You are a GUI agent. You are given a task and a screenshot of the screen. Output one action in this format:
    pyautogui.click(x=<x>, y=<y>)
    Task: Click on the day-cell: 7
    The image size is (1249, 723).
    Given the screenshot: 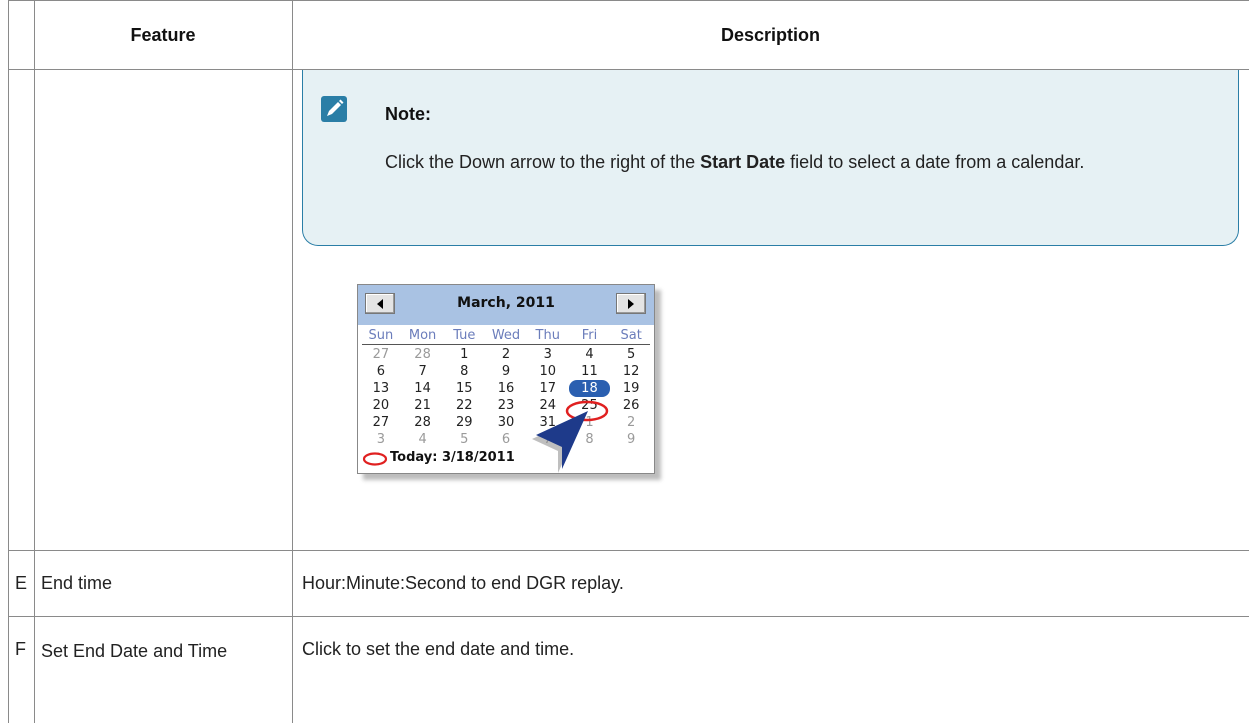 What is the action you would take?
    pyautogui.click(x=422, y=371)
    